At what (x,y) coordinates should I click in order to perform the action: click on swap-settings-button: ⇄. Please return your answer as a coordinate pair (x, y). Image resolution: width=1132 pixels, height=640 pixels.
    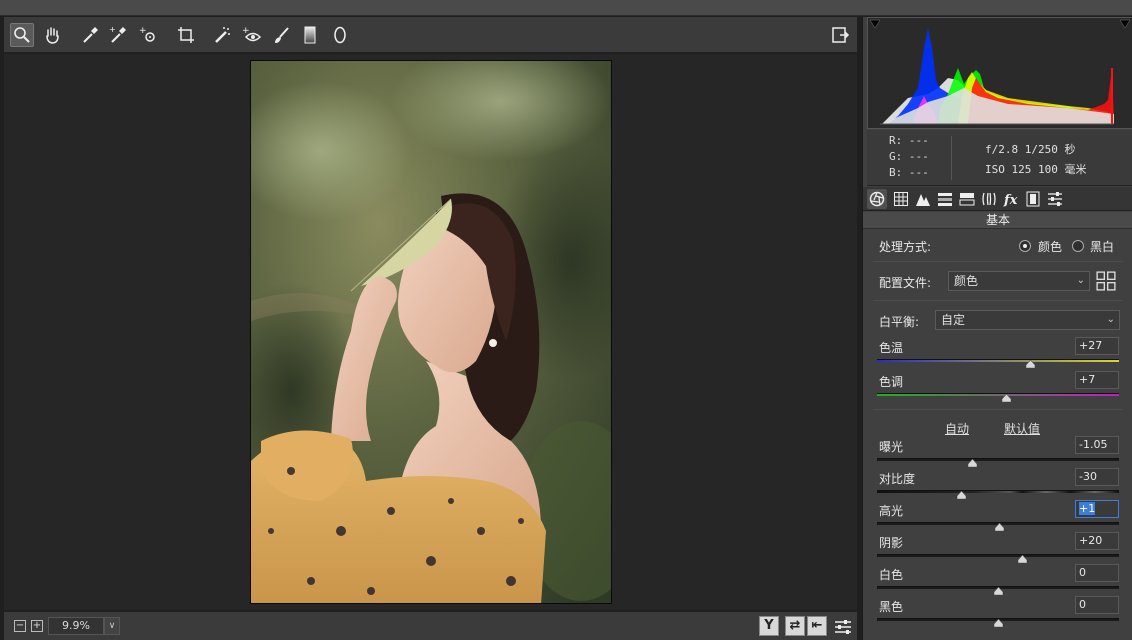
    Looking at the image, I should click on (795, 626).